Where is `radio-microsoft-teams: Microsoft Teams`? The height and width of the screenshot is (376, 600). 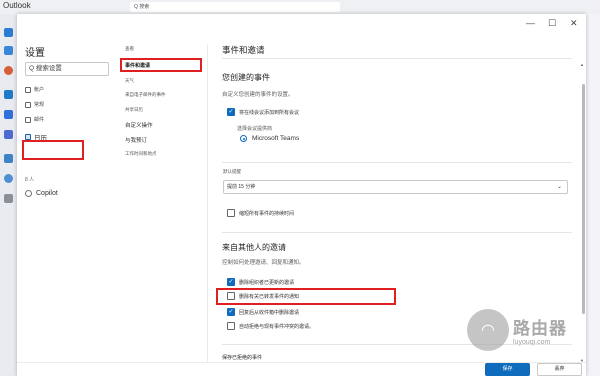
radio-microsoft-teams: Microsoft Teams is located at coordinates (269, 138).